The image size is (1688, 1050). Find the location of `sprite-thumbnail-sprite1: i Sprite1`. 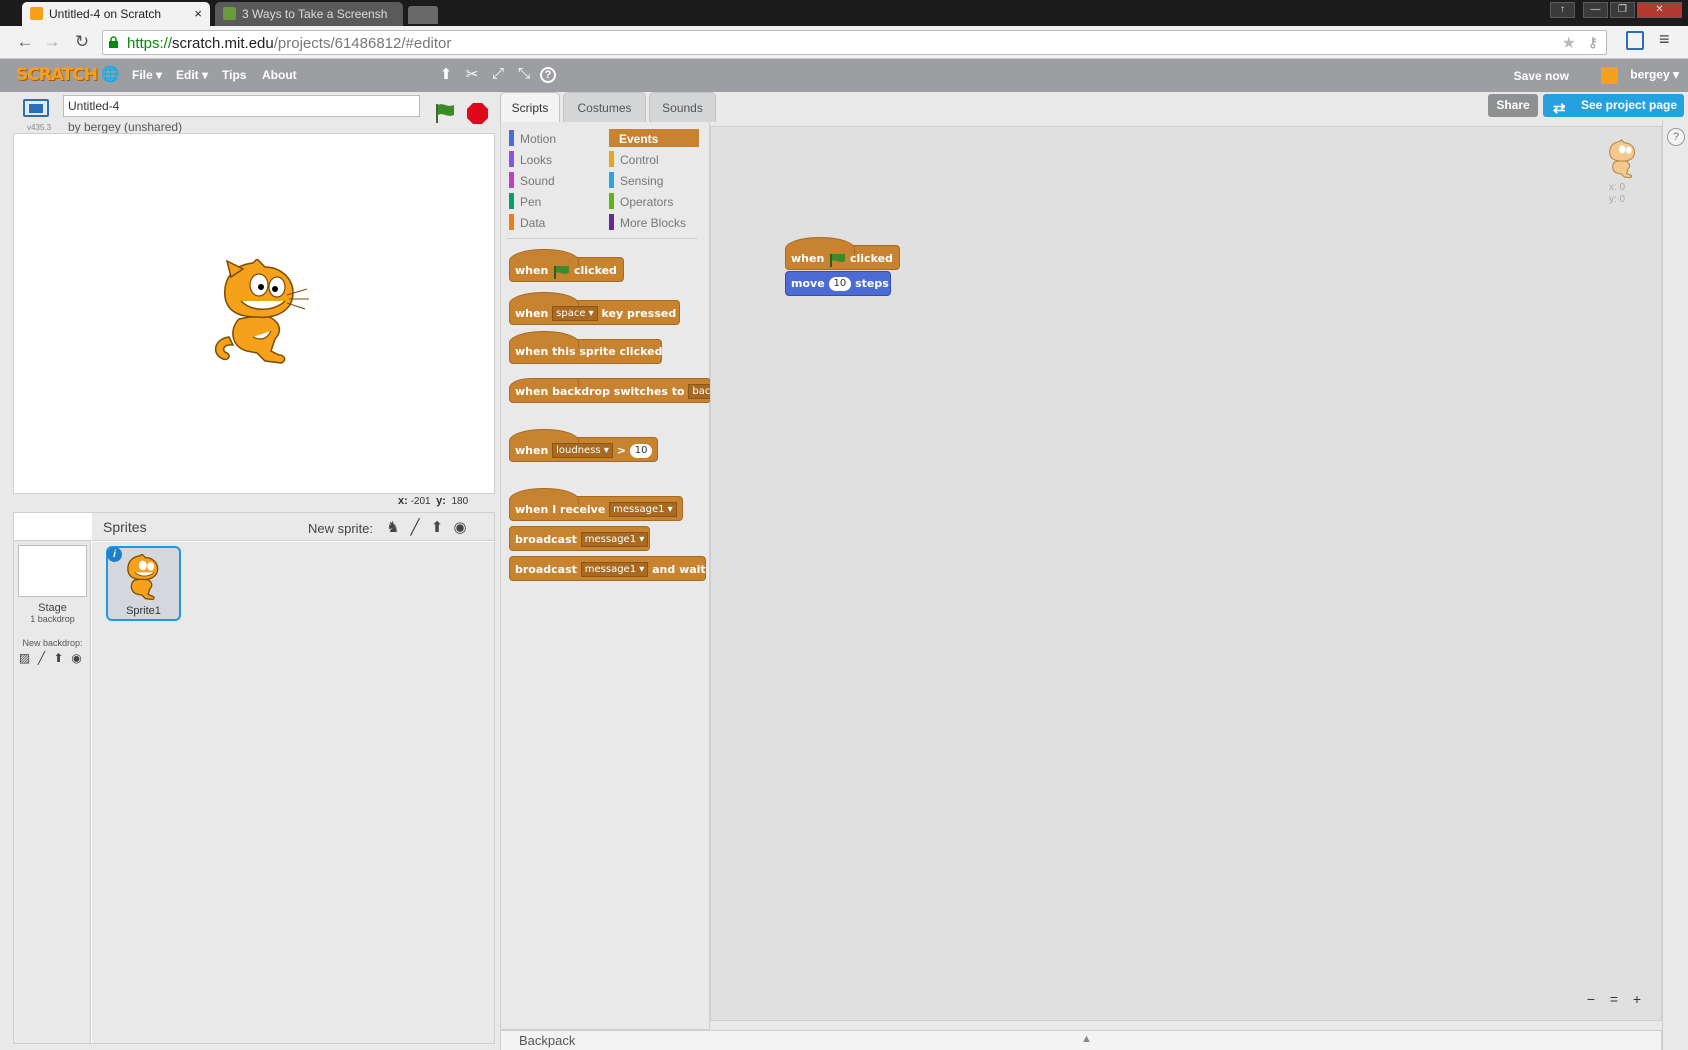

sprite-thumbnail-sprite1: i Sprite1 is located at coordinates (143, 583).